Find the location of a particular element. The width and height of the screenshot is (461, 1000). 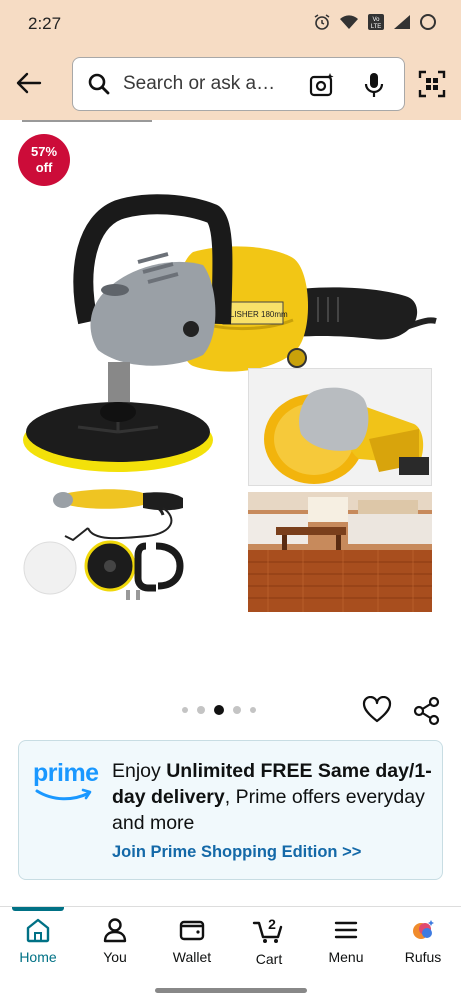

join-prime-link: Join Prime Shopping Edition >> is located at coordinates (236, 852).